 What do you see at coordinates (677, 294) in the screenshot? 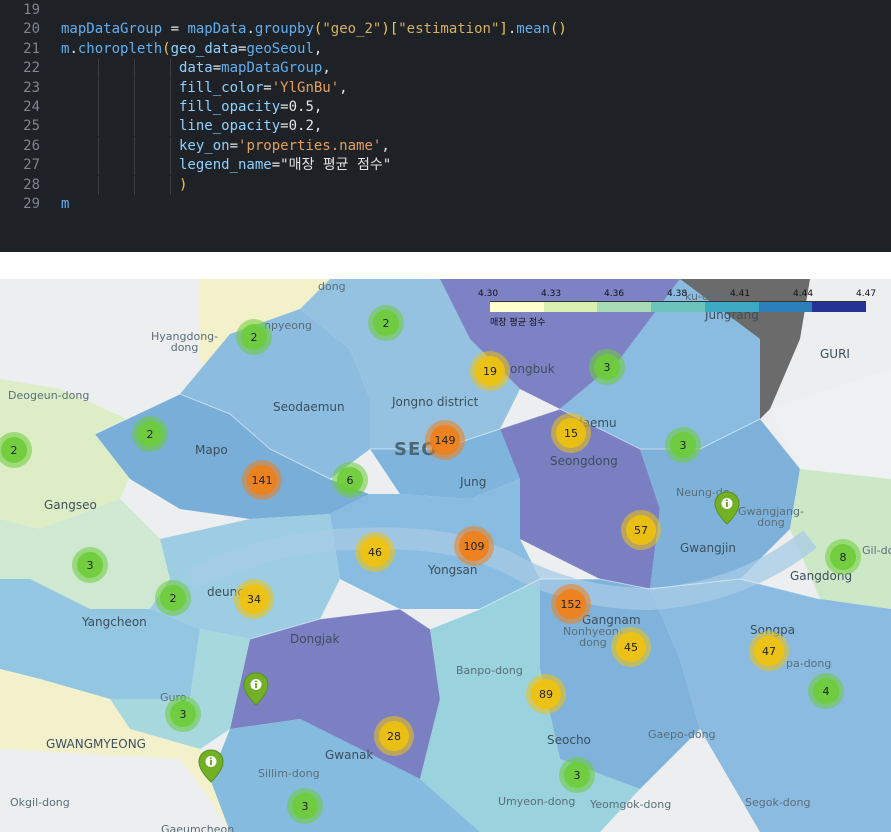
I see `legend-tick-label: 4.38` at bounding box center [677, 294].